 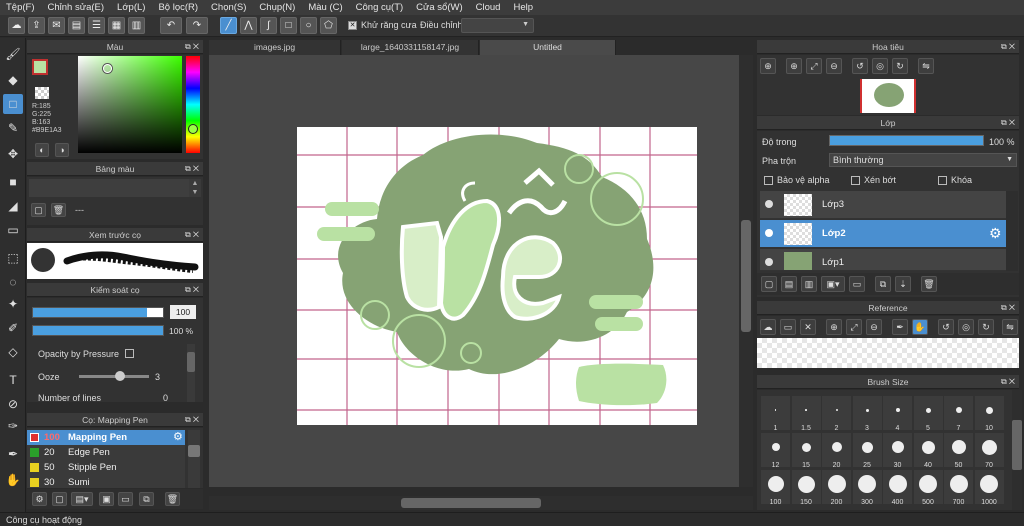 What do you see at coordinates (98, 312) in the screenshot?
I see `size-slider` at bounding box center [98, 312].